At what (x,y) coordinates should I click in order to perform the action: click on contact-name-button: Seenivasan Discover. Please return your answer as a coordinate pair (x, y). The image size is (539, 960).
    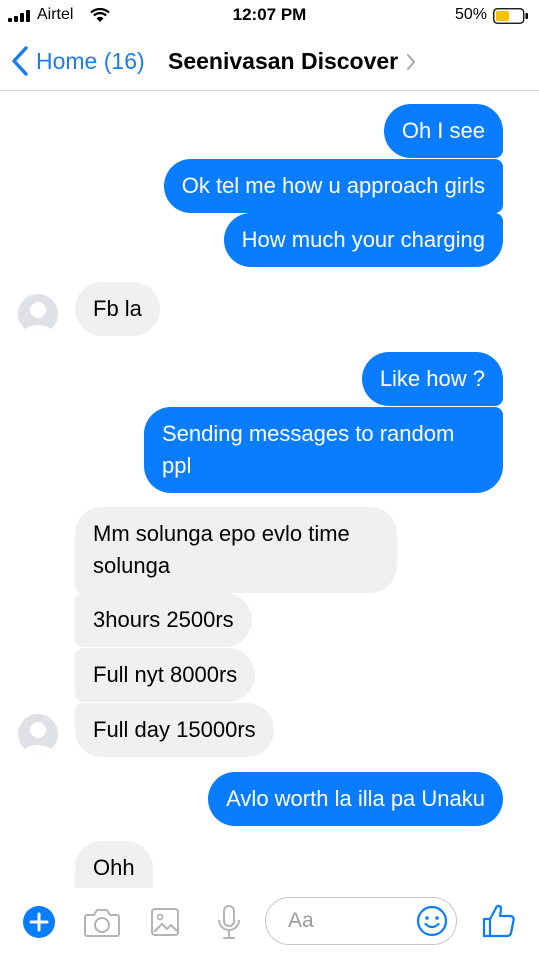
    Looking at the image, I should click on (292, 61).